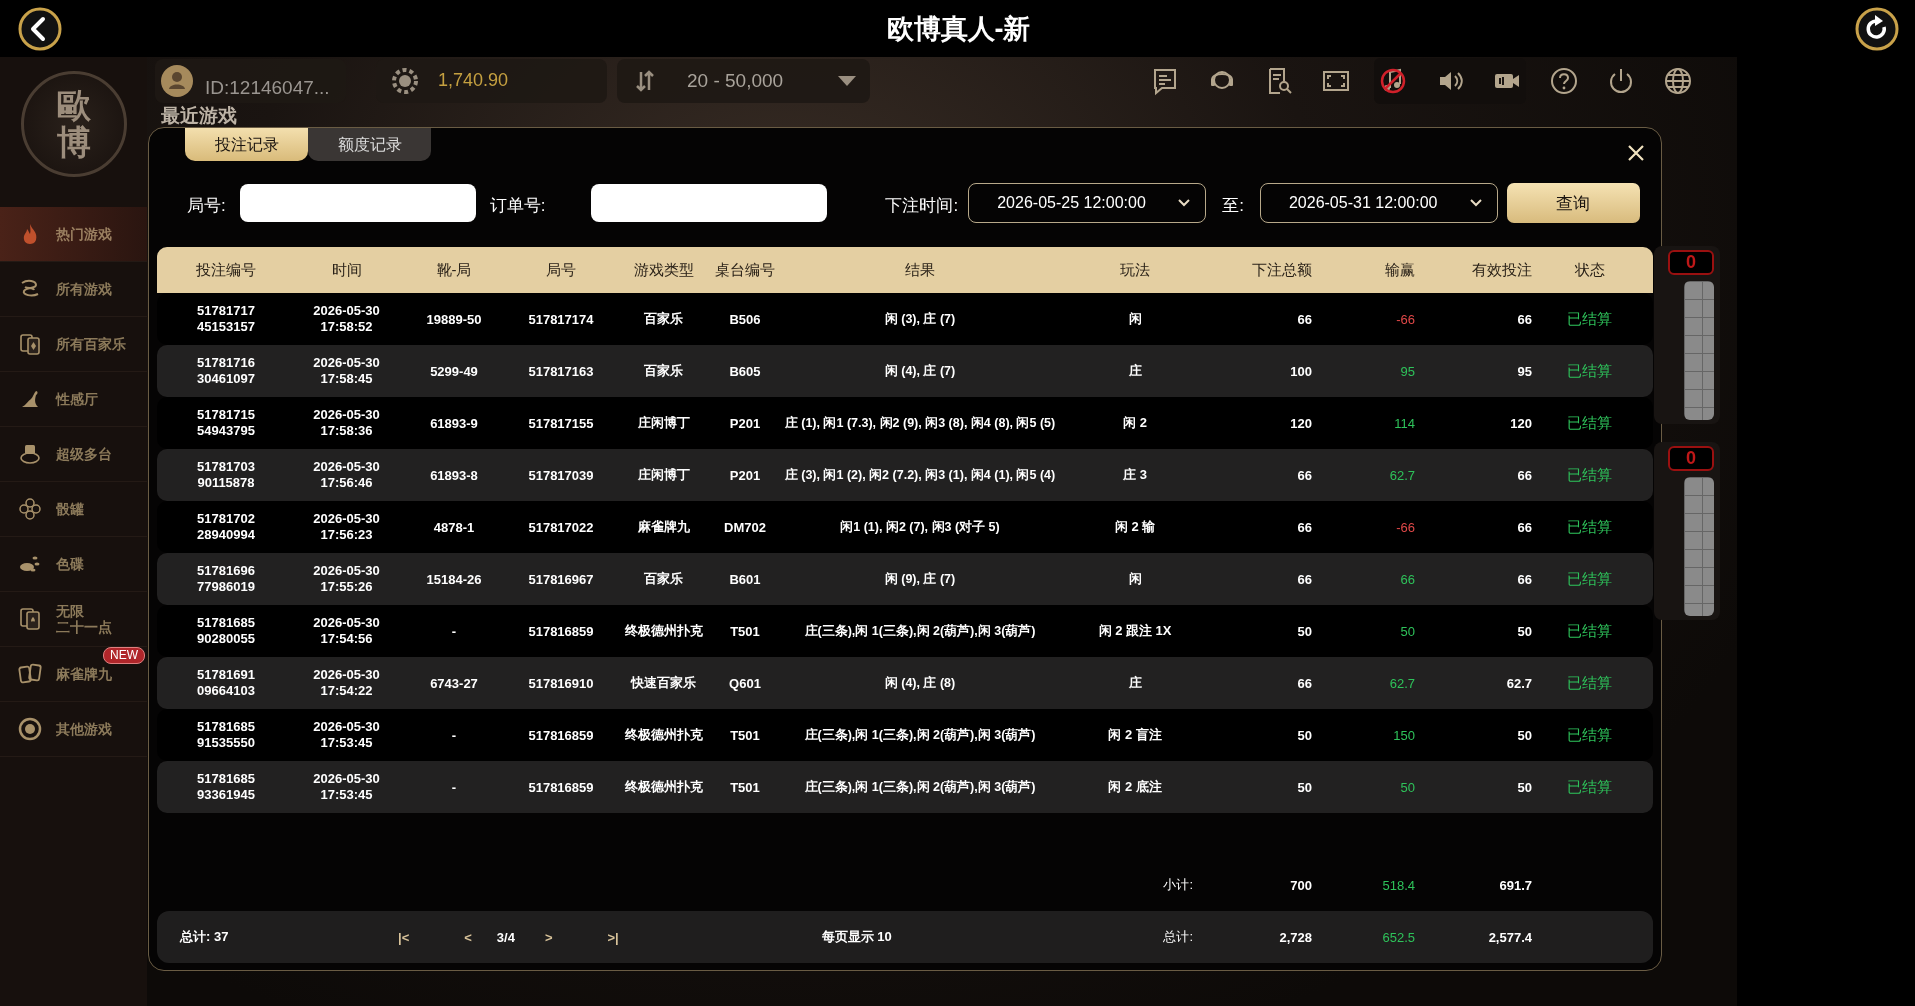 The image size is (1915, 1006). I want to click on chip-icon, so click(30, 729).